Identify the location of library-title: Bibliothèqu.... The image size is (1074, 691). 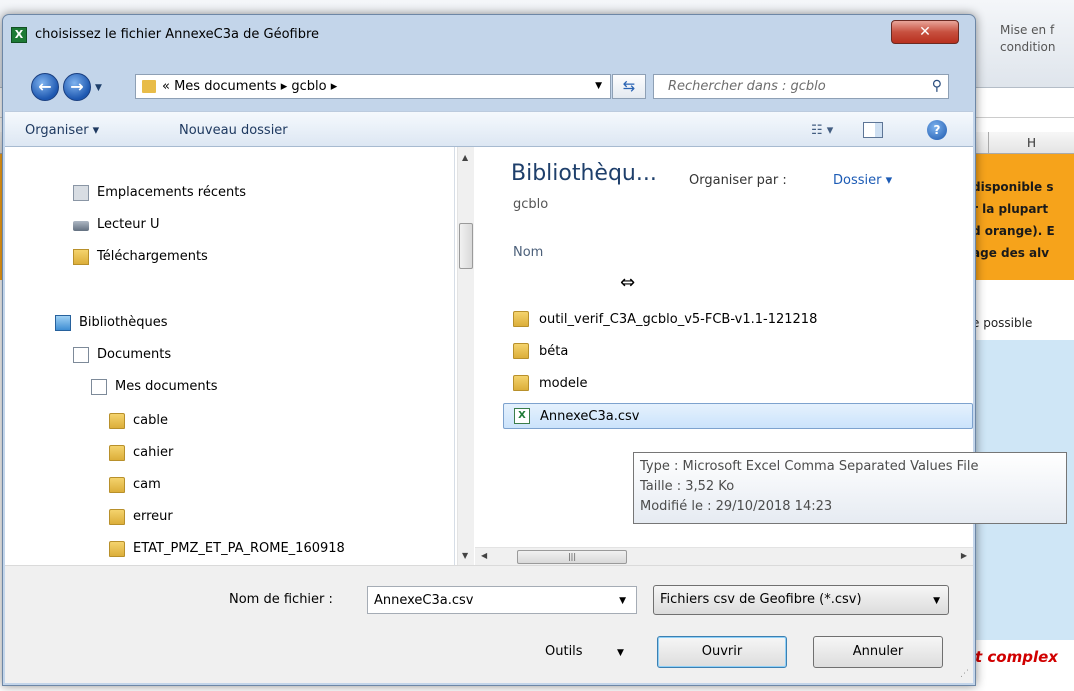
(584, 173).